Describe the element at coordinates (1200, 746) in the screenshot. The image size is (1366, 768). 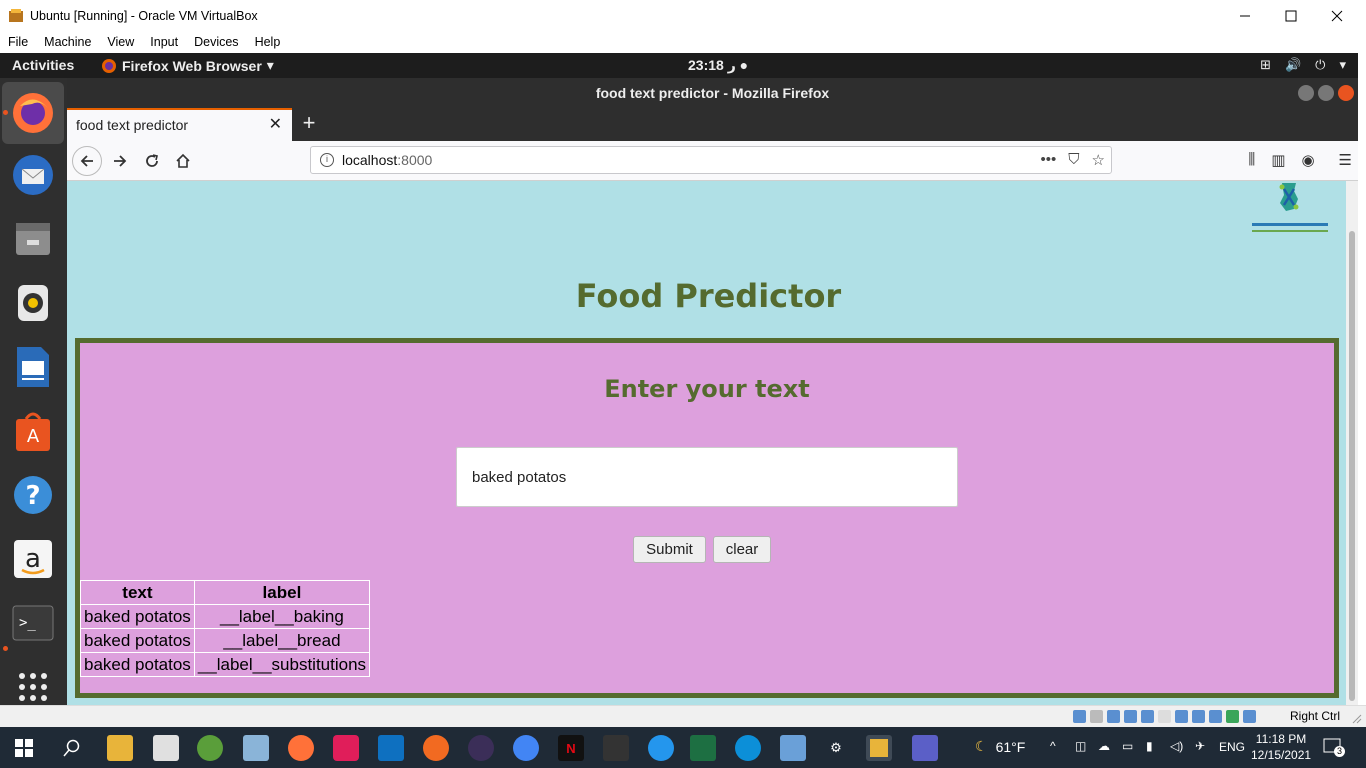
I see `airplane-mode-icon: ✈` at that location.